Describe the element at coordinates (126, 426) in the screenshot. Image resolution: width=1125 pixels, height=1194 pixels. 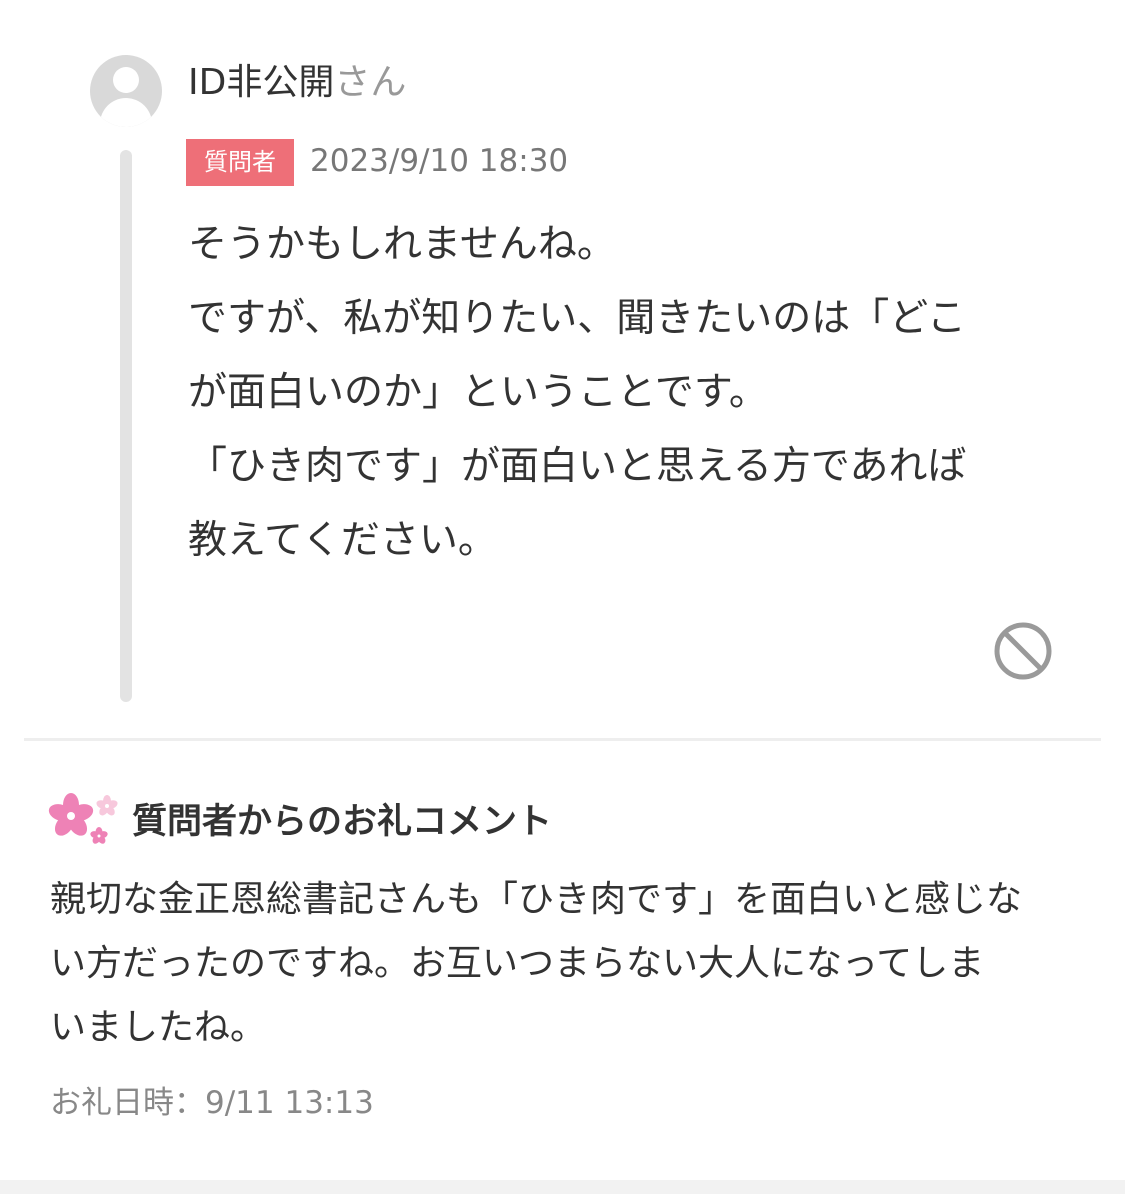
I see `thread-line` at that location.